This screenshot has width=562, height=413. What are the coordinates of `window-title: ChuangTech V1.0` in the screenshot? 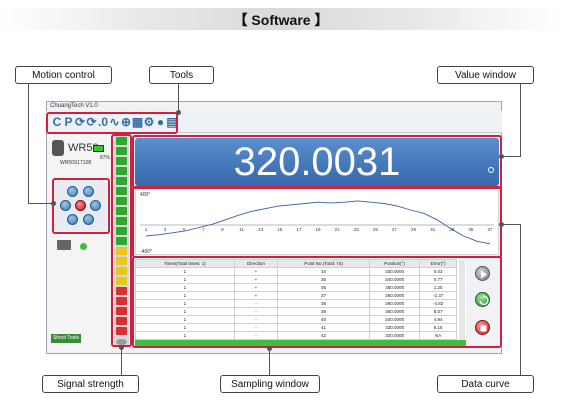 It's located at (74, 106).